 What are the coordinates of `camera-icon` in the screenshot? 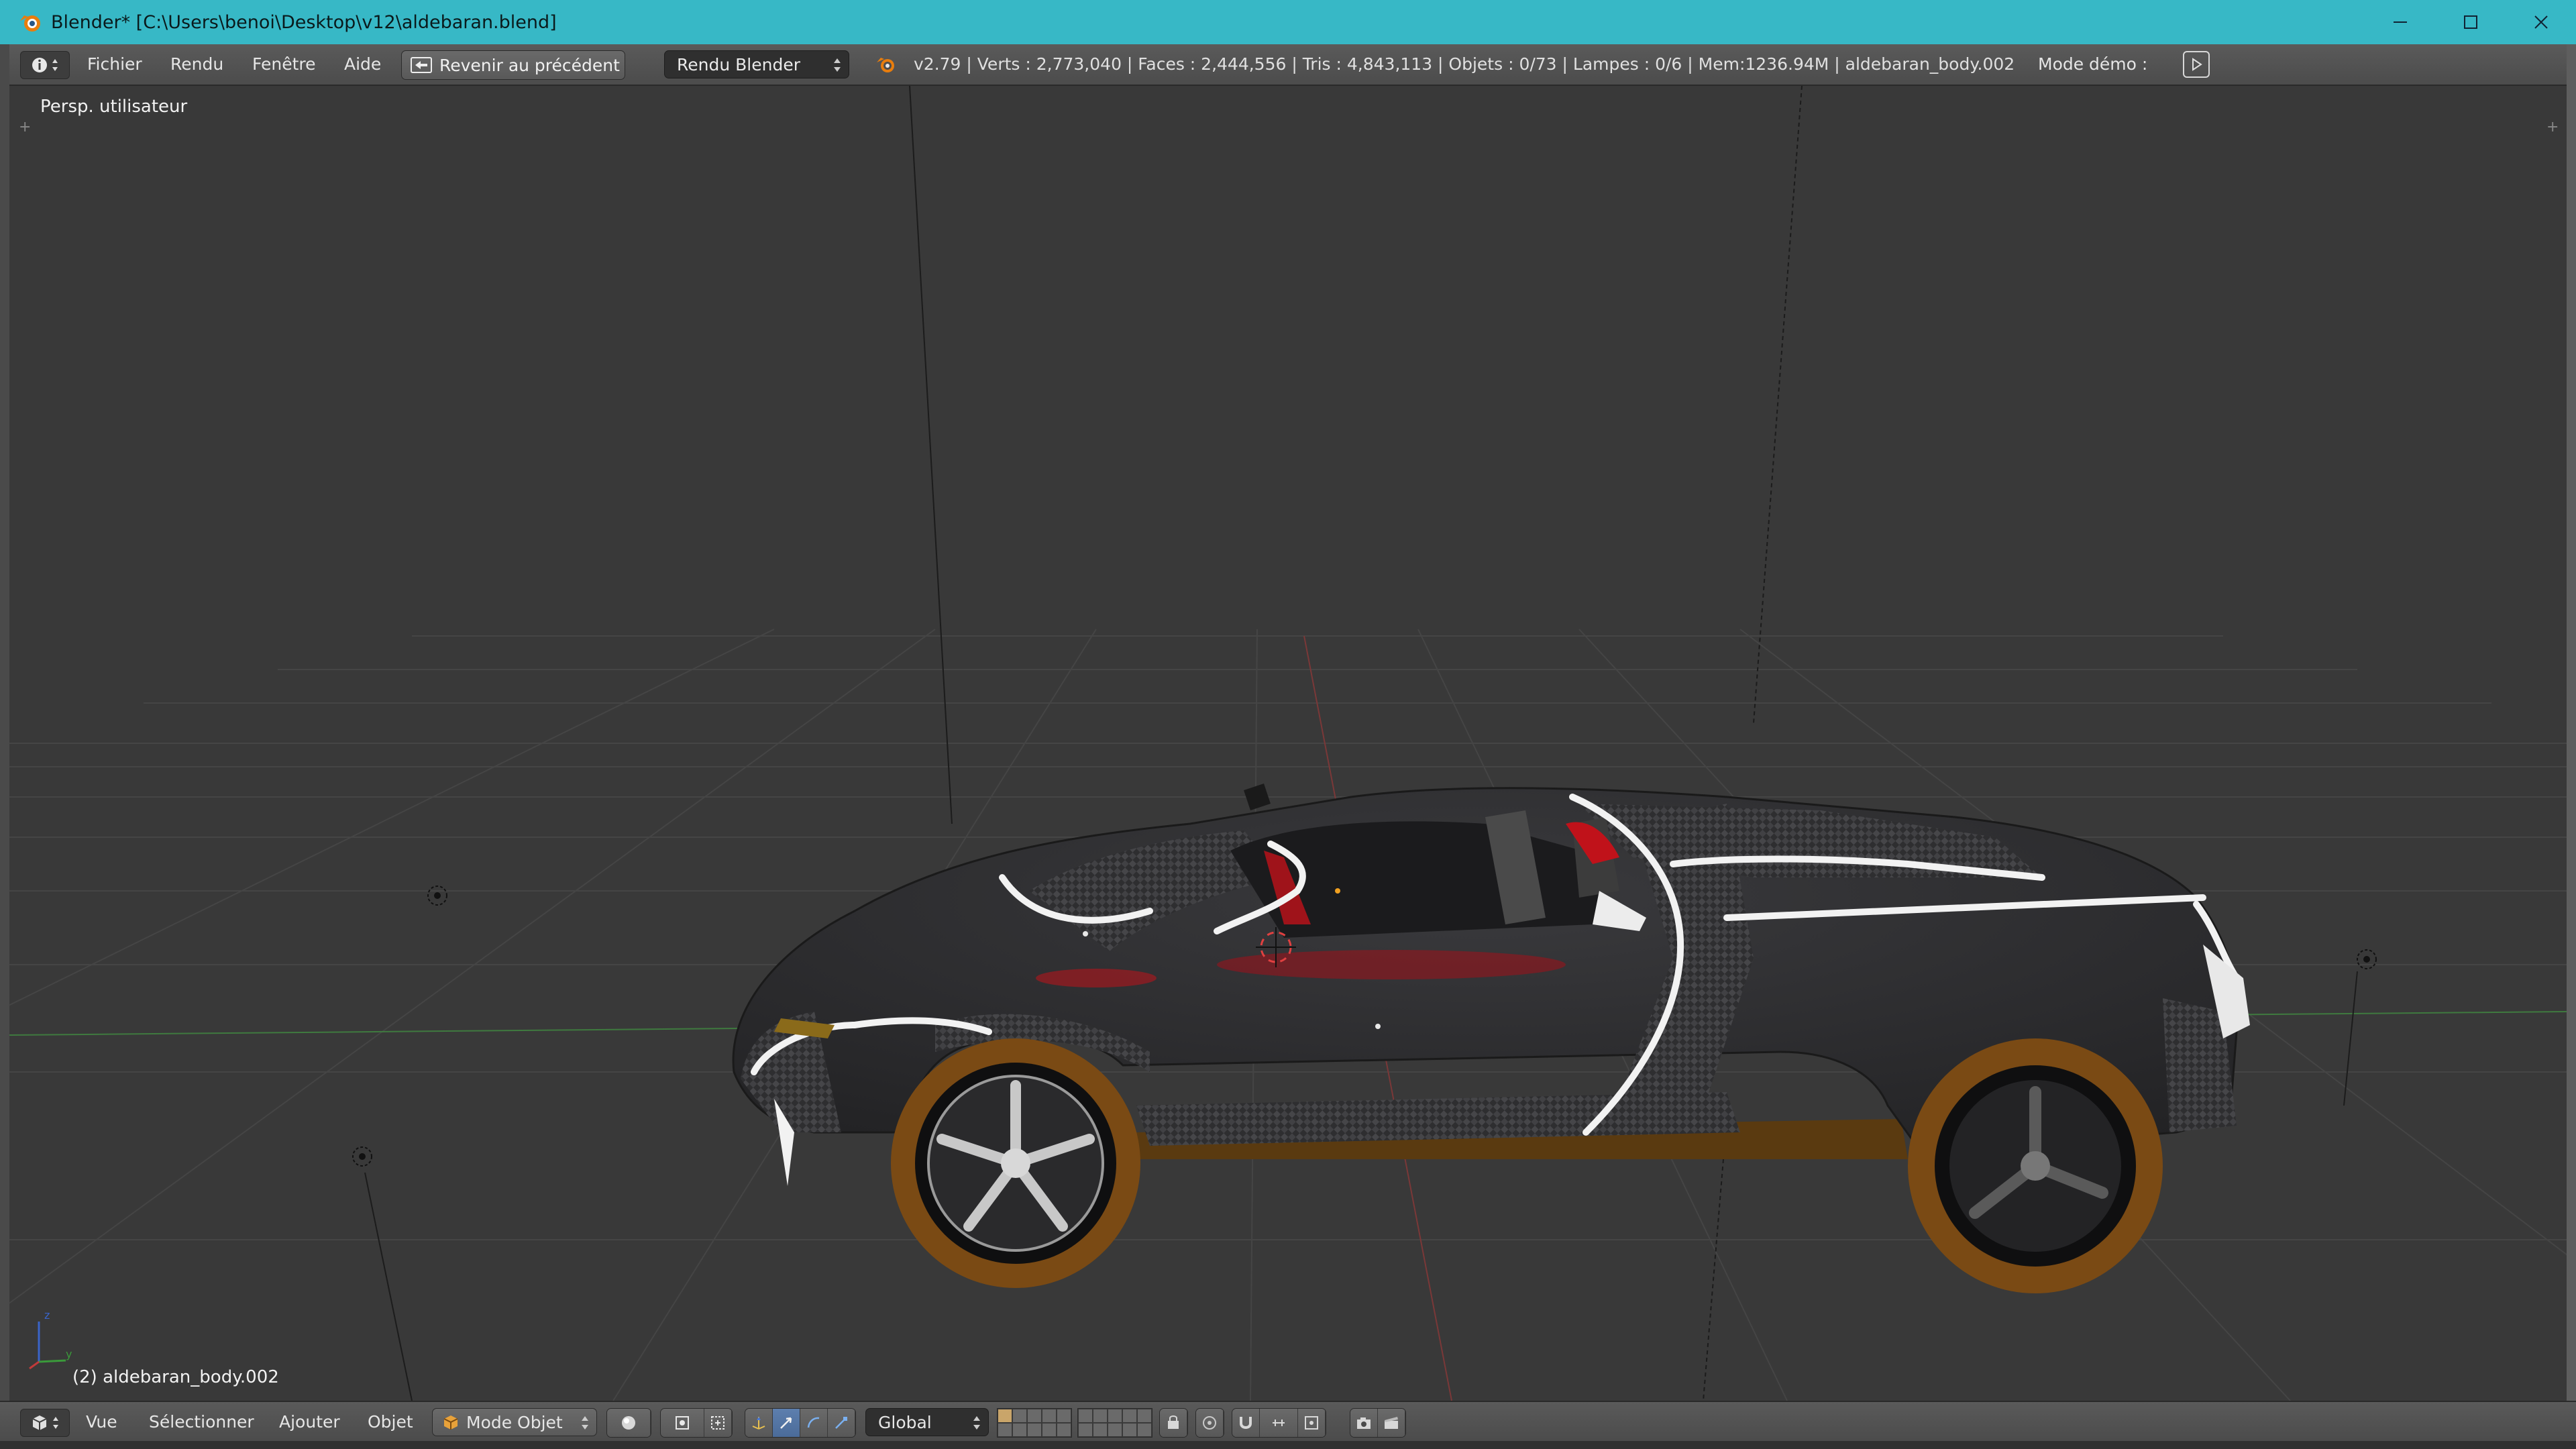 It's located at (1364, 1423).